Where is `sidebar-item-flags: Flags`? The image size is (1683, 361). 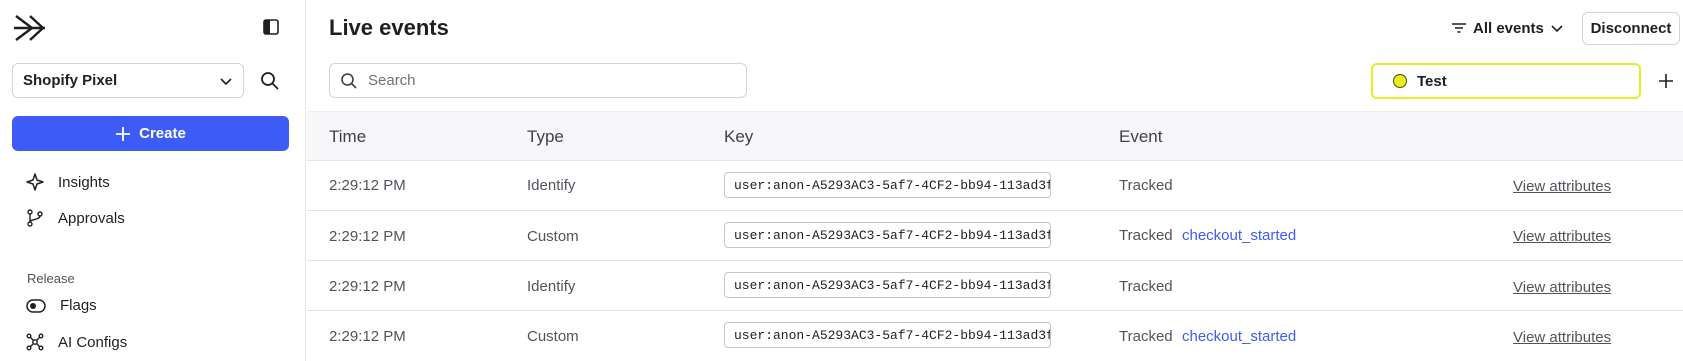 sidebar-item-flags: Flags is located at coordinates (61, 305).